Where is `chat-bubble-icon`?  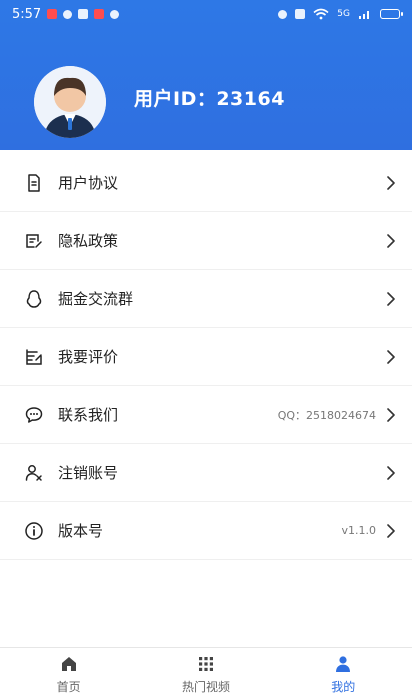 chat-bubble-icon is located at coordinates (34, 415).